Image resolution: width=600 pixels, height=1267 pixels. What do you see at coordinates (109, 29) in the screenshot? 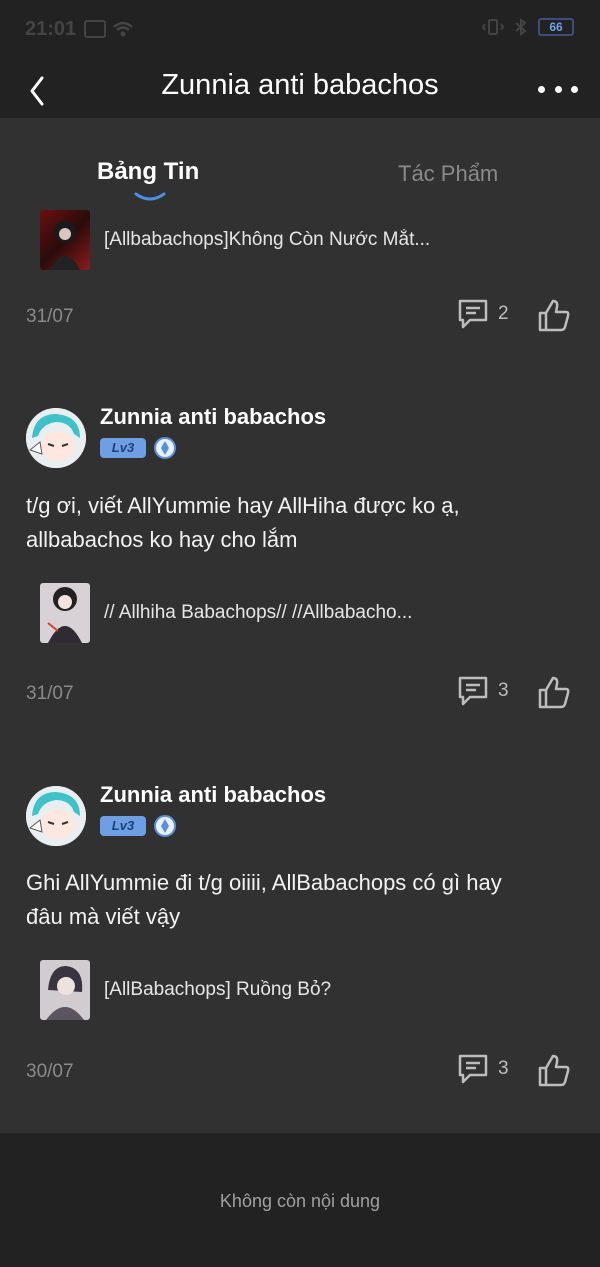
I see `status-left-icons` at bounding box center [109, 29].